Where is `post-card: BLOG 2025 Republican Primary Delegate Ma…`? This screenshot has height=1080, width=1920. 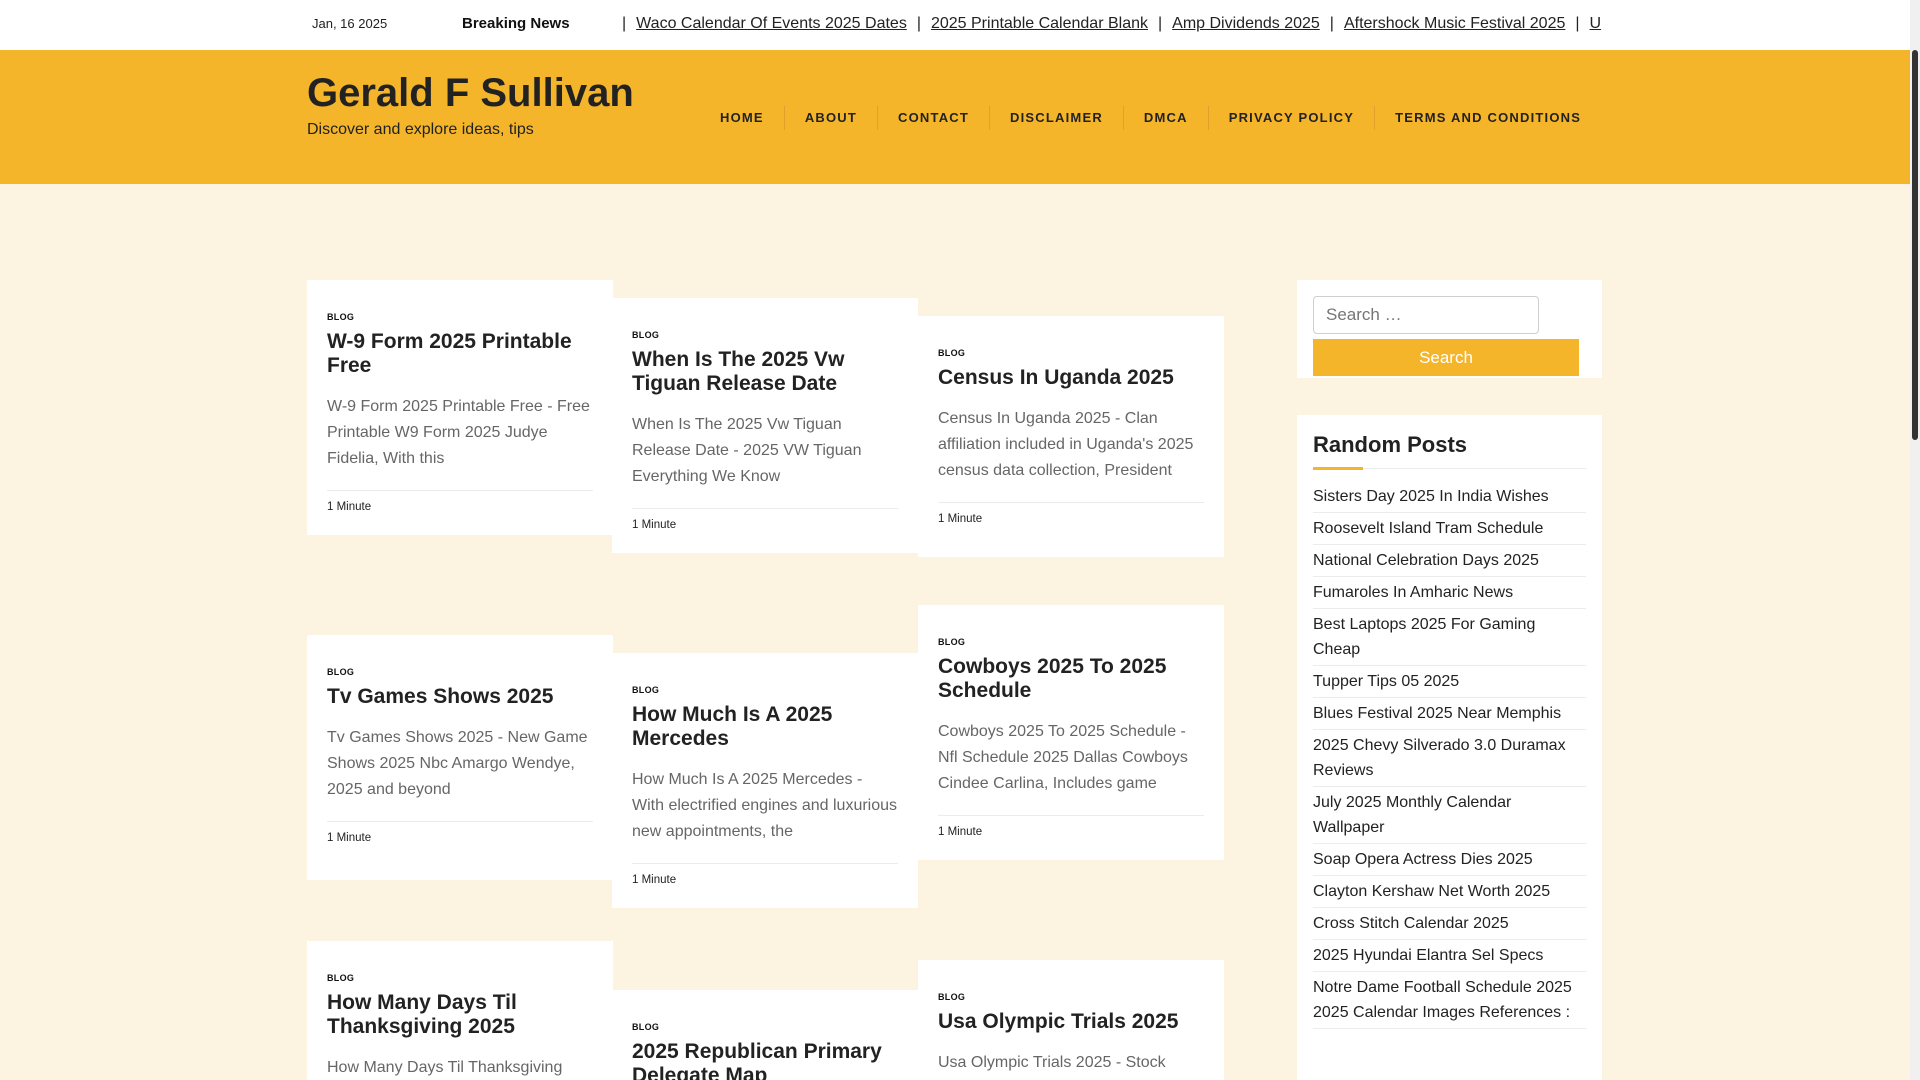 post-card: BLOG 2025 Republican Primary Delegate Ma… is located at coordinates (765, 1035).